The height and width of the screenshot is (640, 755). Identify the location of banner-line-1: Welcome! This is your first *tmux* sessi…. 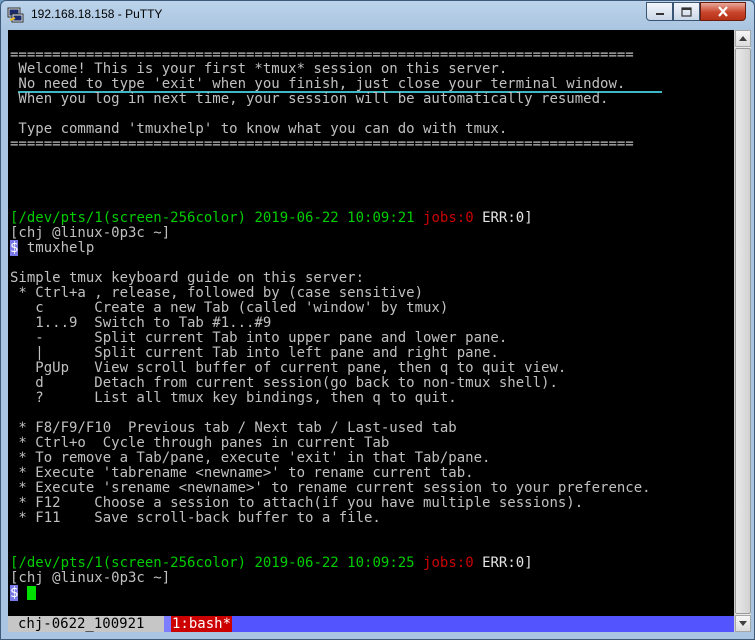
(259, 69).